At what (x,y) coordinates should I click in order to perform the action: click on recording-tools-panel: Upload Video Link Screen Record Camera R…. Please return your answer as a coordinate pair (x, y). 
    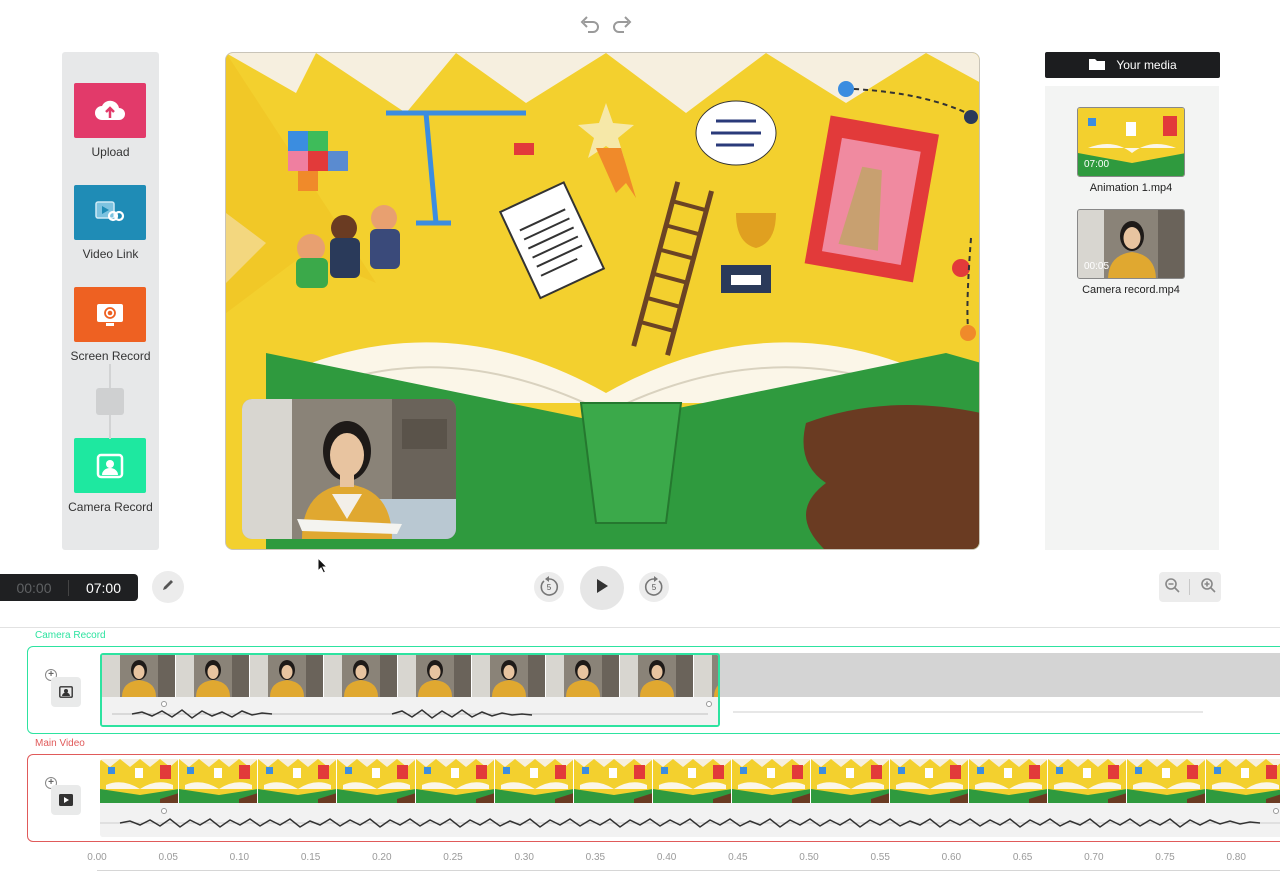
    Looking at the image, I should click on (110, 301).